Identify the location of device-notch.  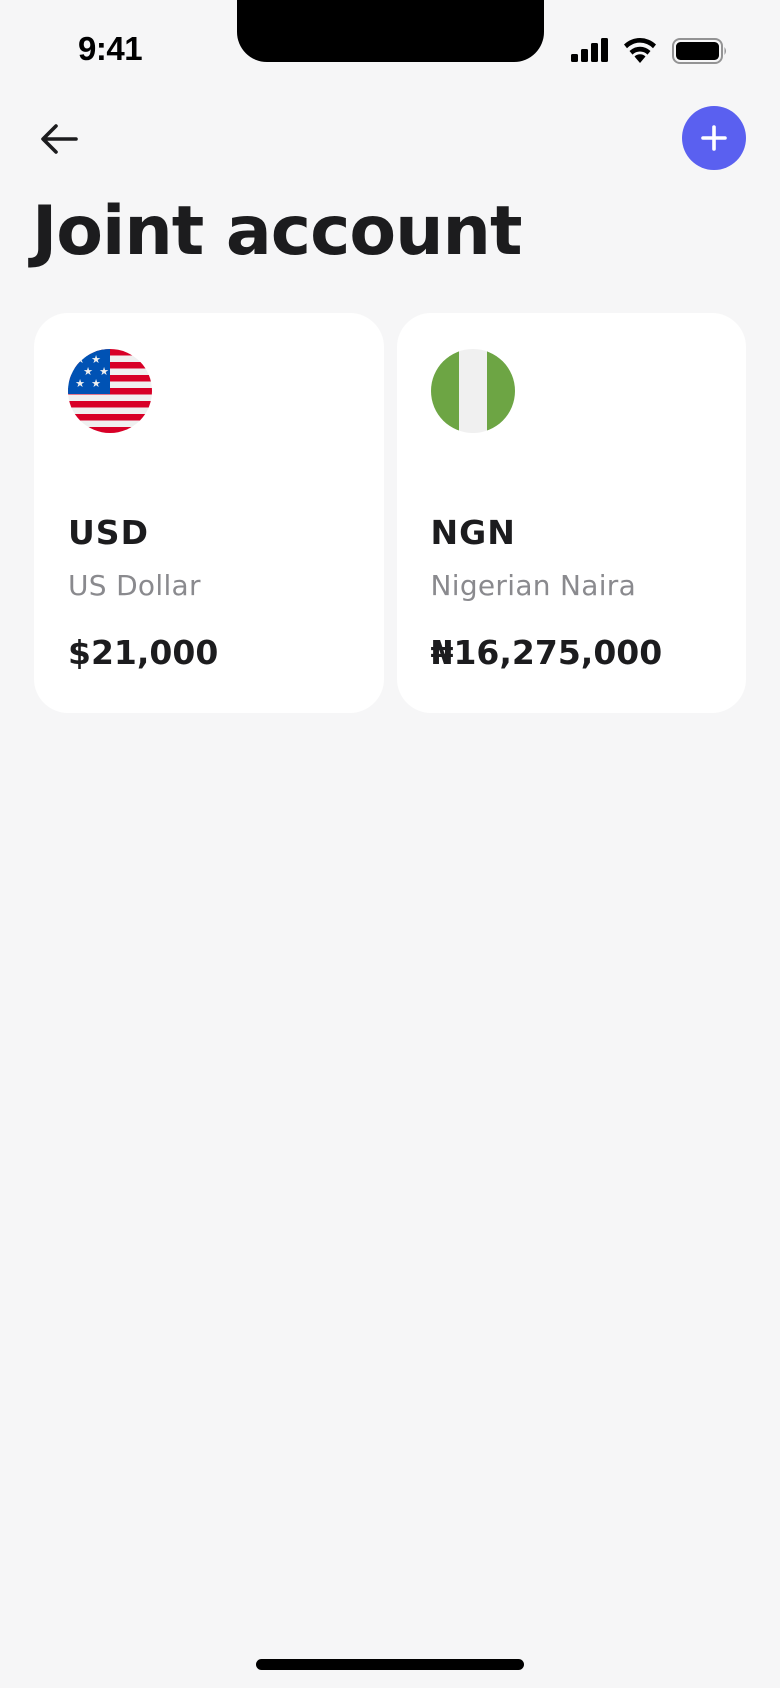
(390, 31).